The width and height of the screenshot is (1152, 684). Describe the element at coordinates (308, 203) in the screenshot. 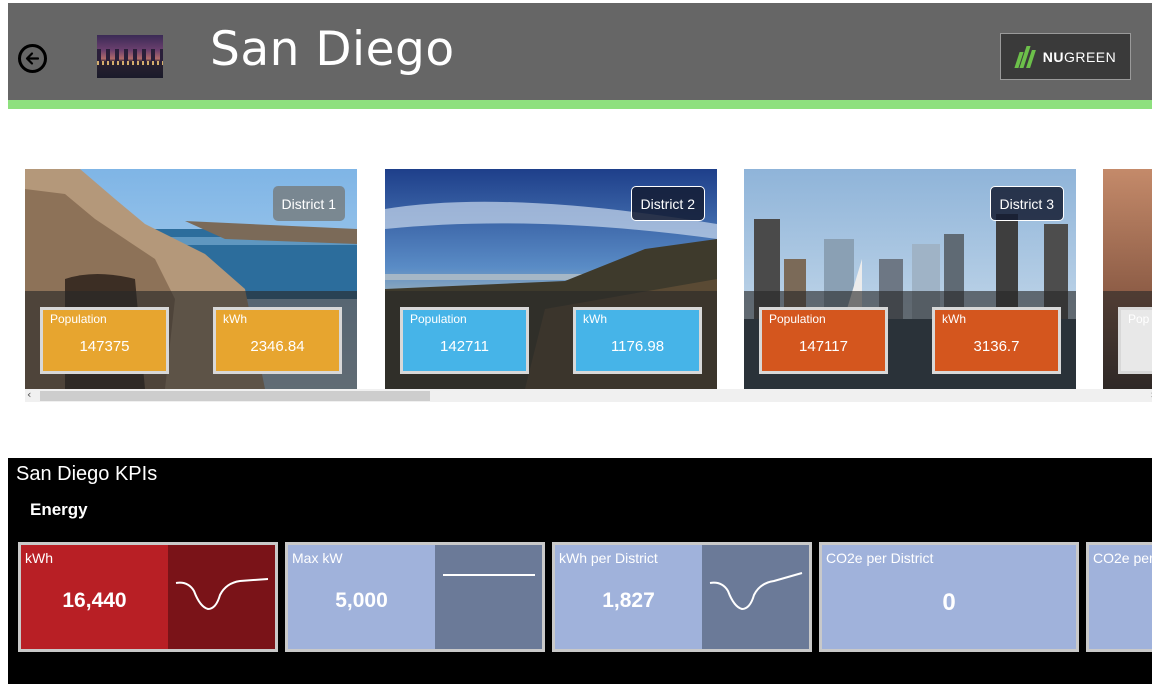

I see `district-badge: District 1` at that location.